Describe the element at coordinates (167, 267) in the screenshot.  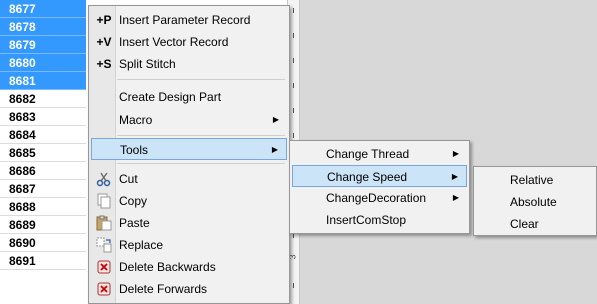
I see `menu-item-label: Delete Backwards` at that location.